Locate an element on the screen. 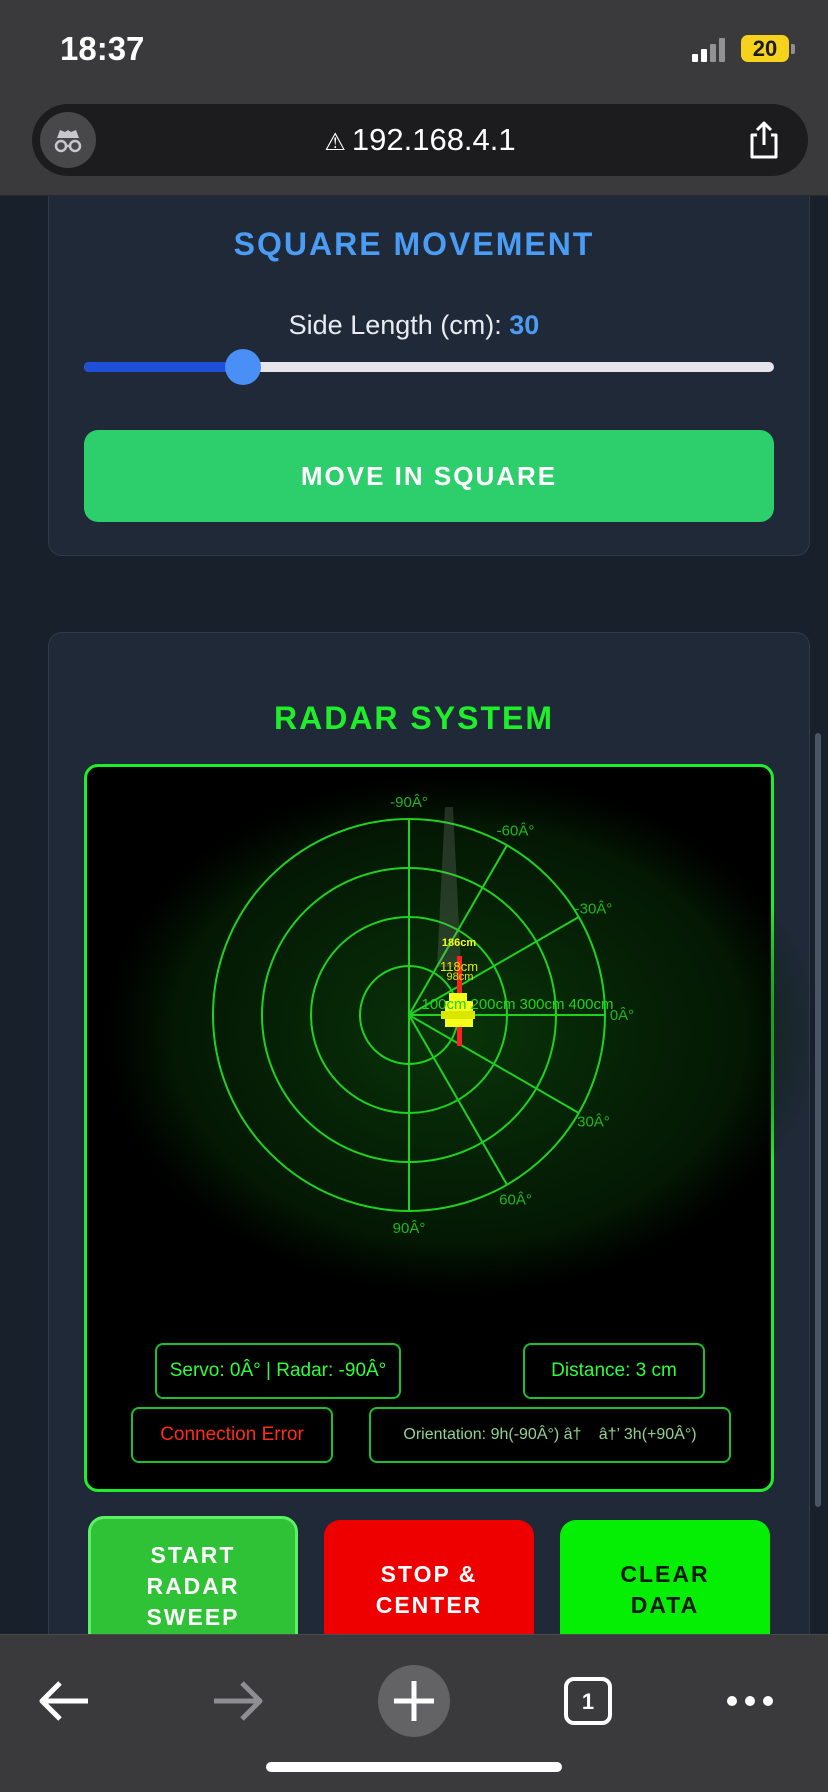 The image size is (828, 1792). angle-label: -30Â° is located at coordinates (594, 909).